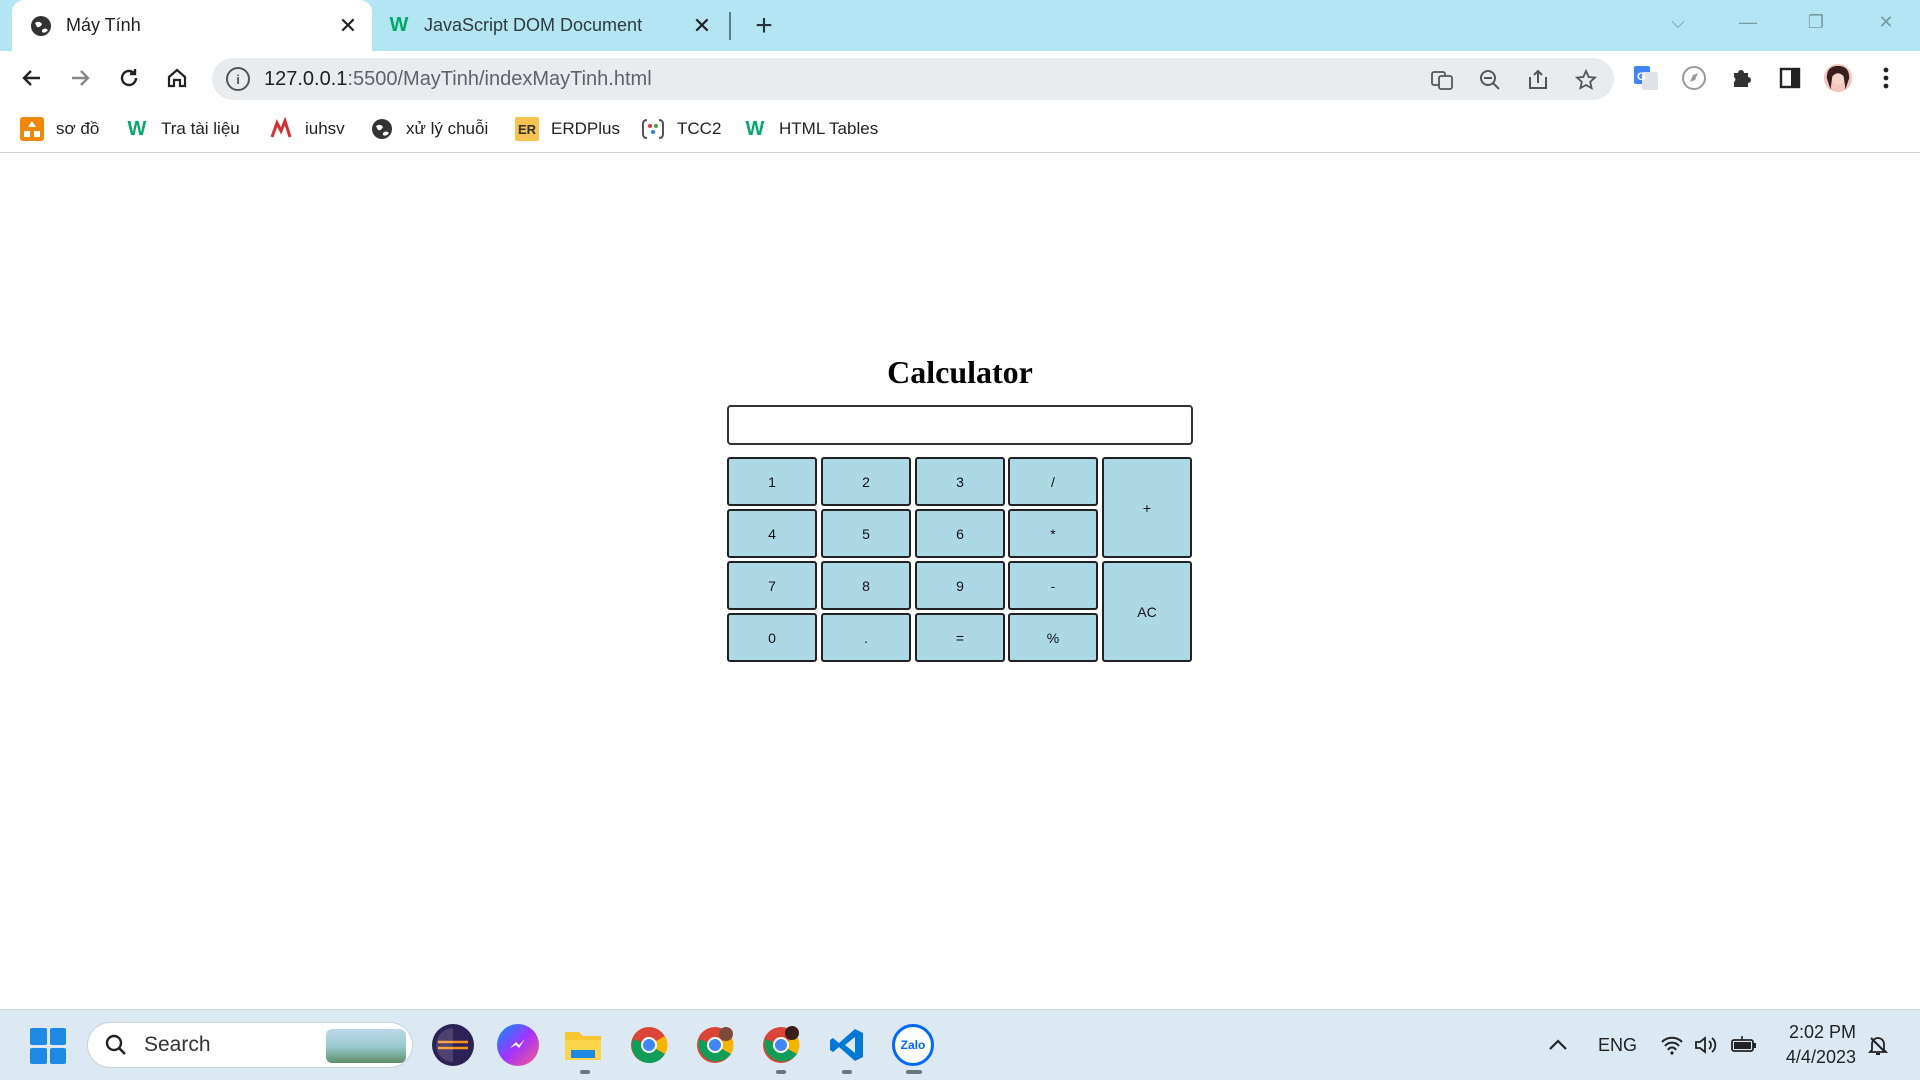 The height and width of the screenshot is (1080, 1920). What do you see at coordinates (1694, 78) in the screenshot?
I see `compass-extension-icon` at bounding box center [1694, 78].